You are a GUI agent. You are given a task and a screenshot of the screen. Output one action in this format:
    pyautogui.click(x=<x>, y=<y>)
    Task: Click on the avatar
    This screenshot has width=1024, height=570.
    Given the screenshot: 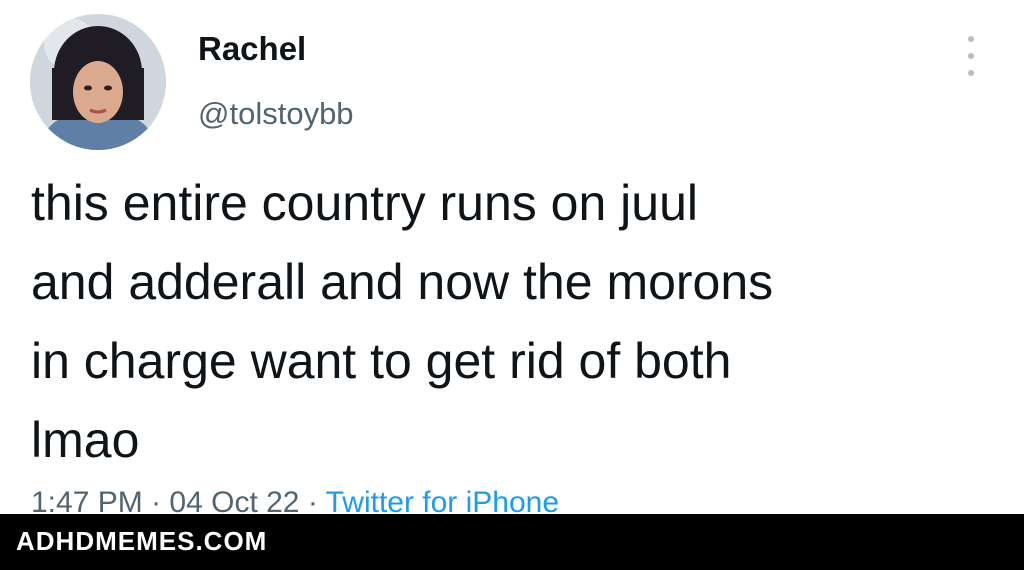 What is the action you would take?
    pyautogui.click(x=98, y=82)
    